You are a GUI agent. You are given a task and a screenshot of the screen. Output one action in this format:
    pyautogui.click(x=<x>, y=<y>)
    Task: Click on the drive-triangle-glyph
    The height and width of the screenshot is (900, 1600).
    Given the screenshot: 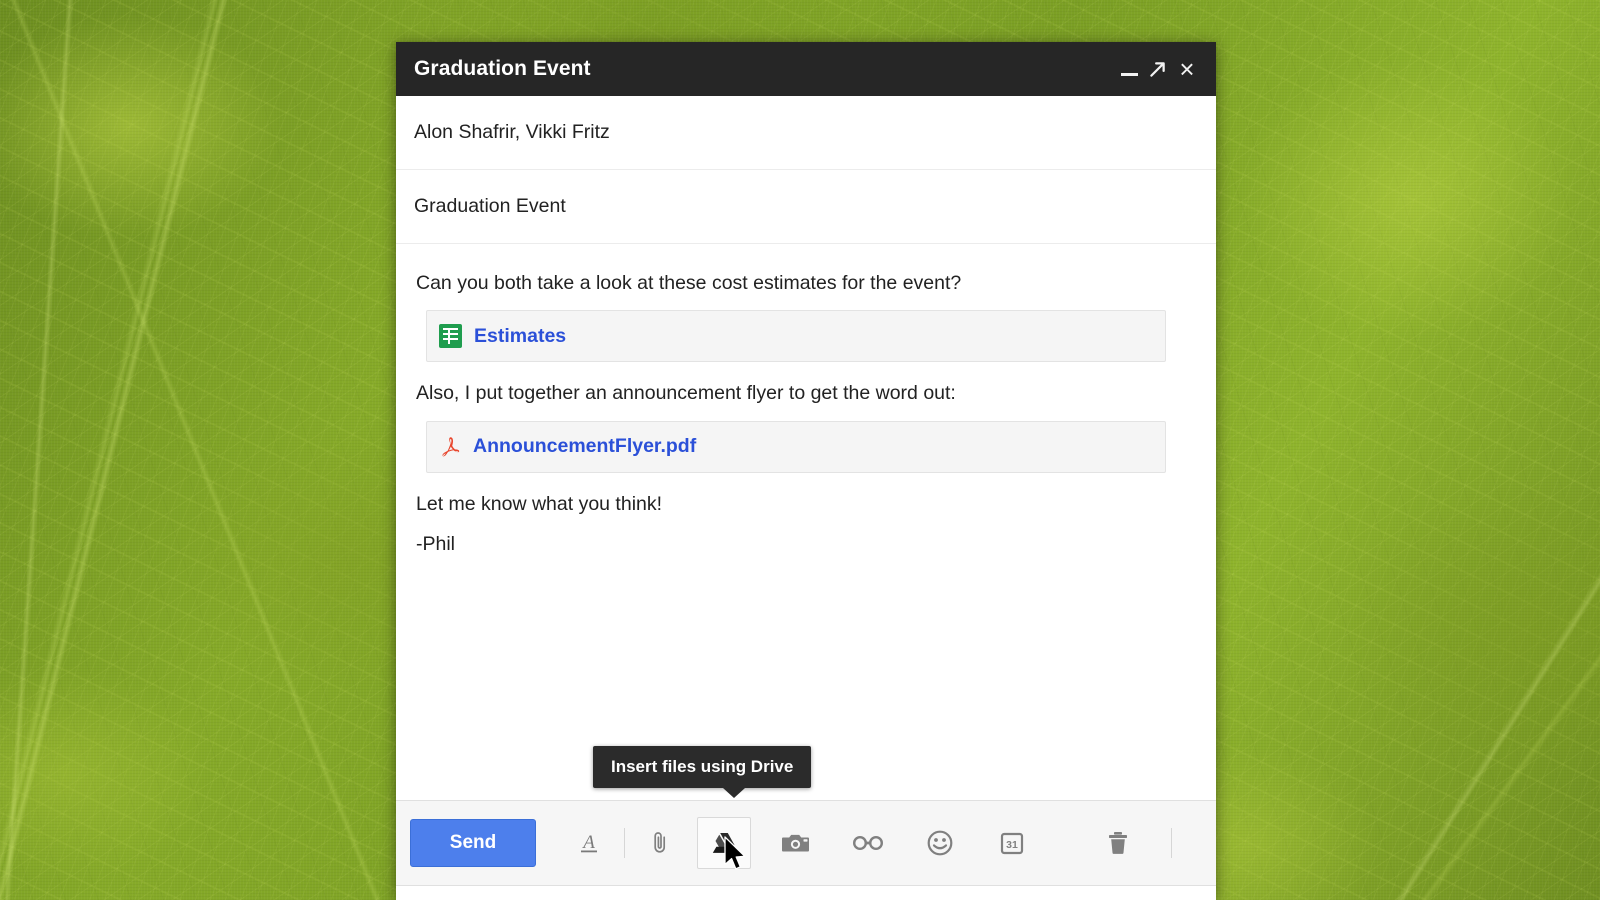 What is the action you would take?
    pyautogui.click(x=723, y=843)
    